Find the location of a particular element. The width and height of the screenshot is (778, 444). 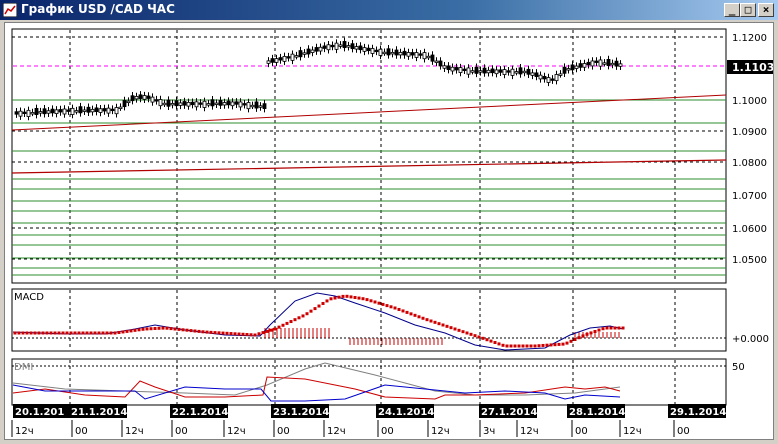

price-tick-label: 1.0800 is located at coordinates (749, 163).